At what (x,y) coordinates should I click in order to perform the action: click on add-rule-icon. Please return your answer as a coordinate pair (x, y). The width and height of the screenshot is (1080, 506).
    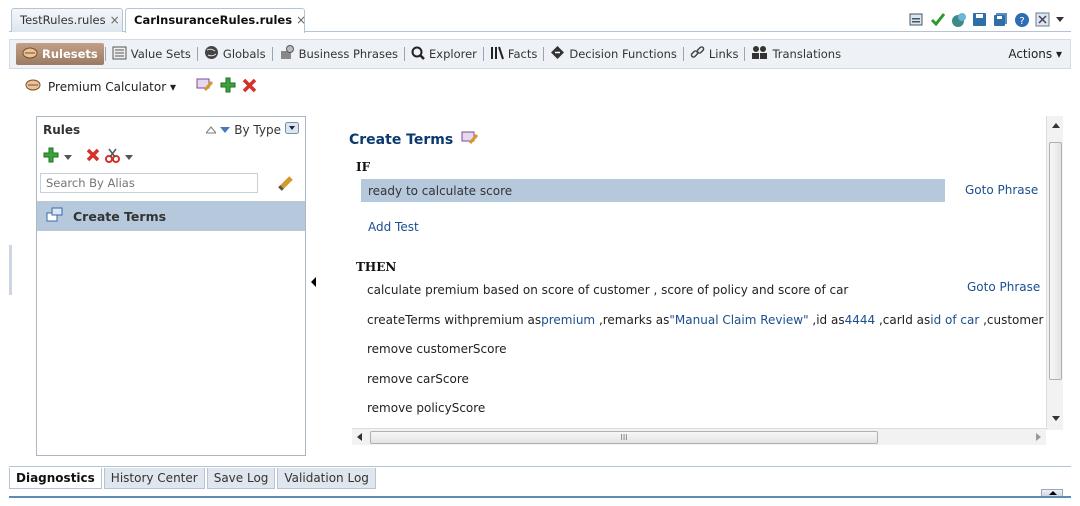
    Looking at the image, I should click on (51, 156).